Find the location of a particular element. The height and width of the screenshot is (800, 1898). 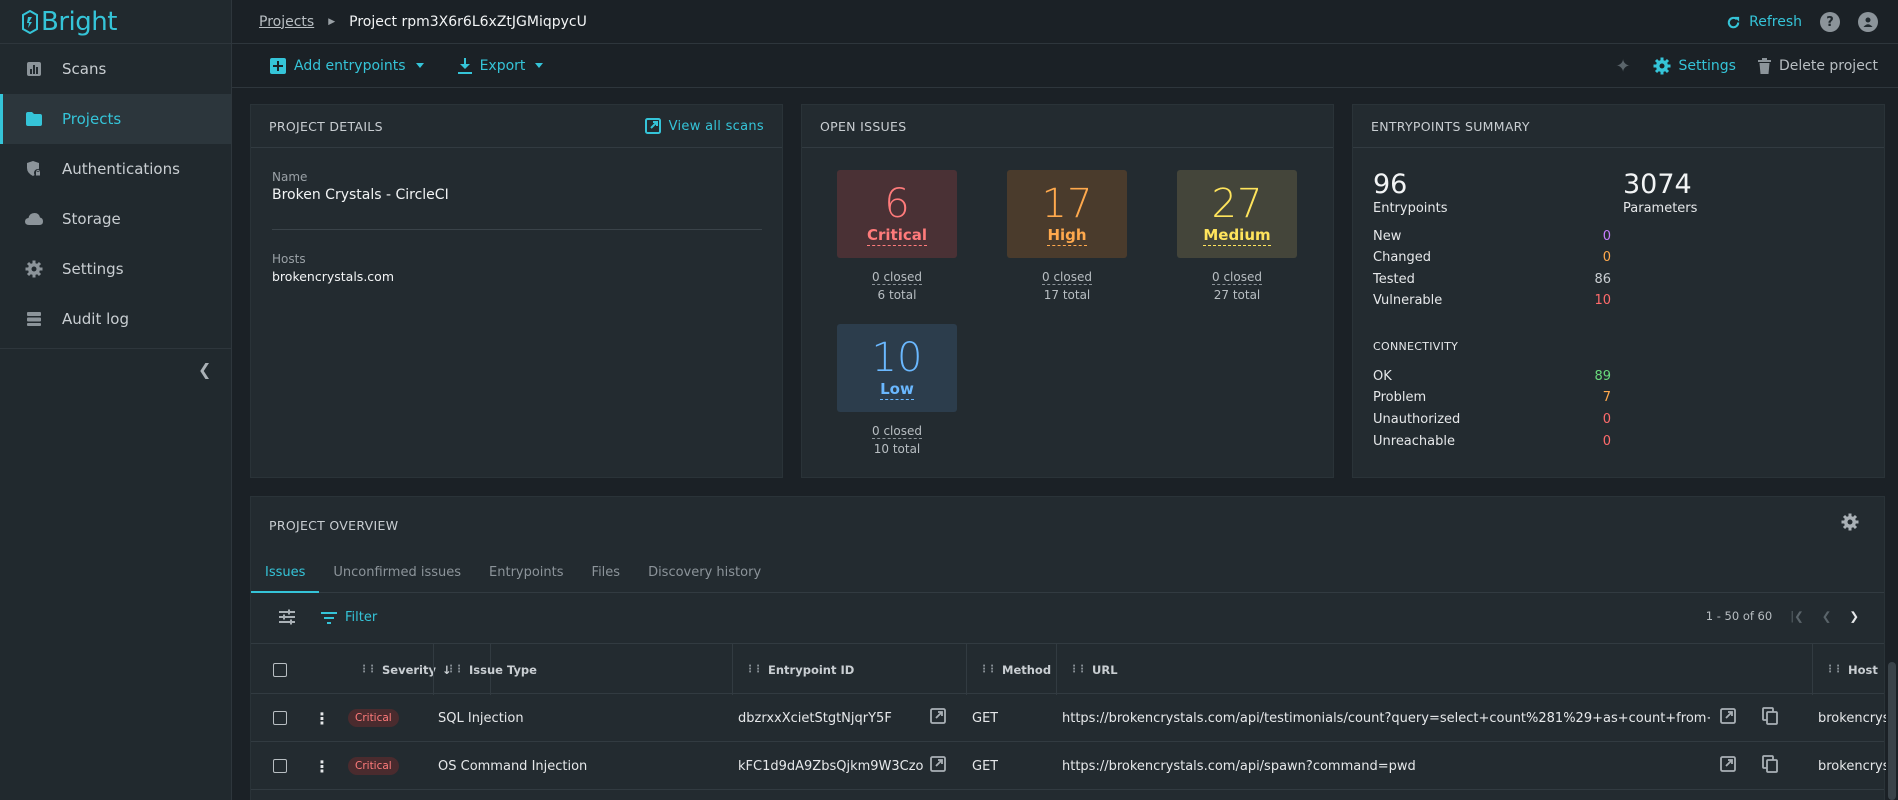

shield-lock-icon is located at coordinates (34, 169).